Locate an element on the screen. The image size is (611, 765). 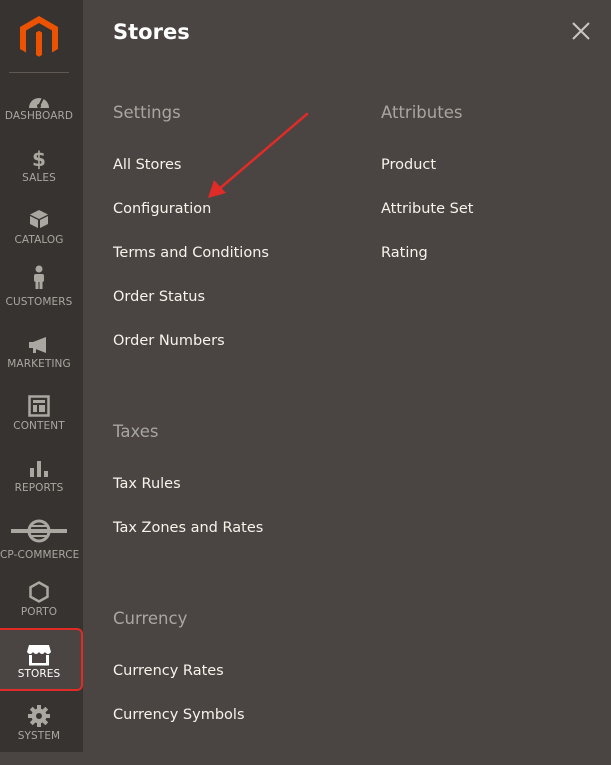
sidebar-item-label: DASHBOARD is located at coordinates (39, 116).